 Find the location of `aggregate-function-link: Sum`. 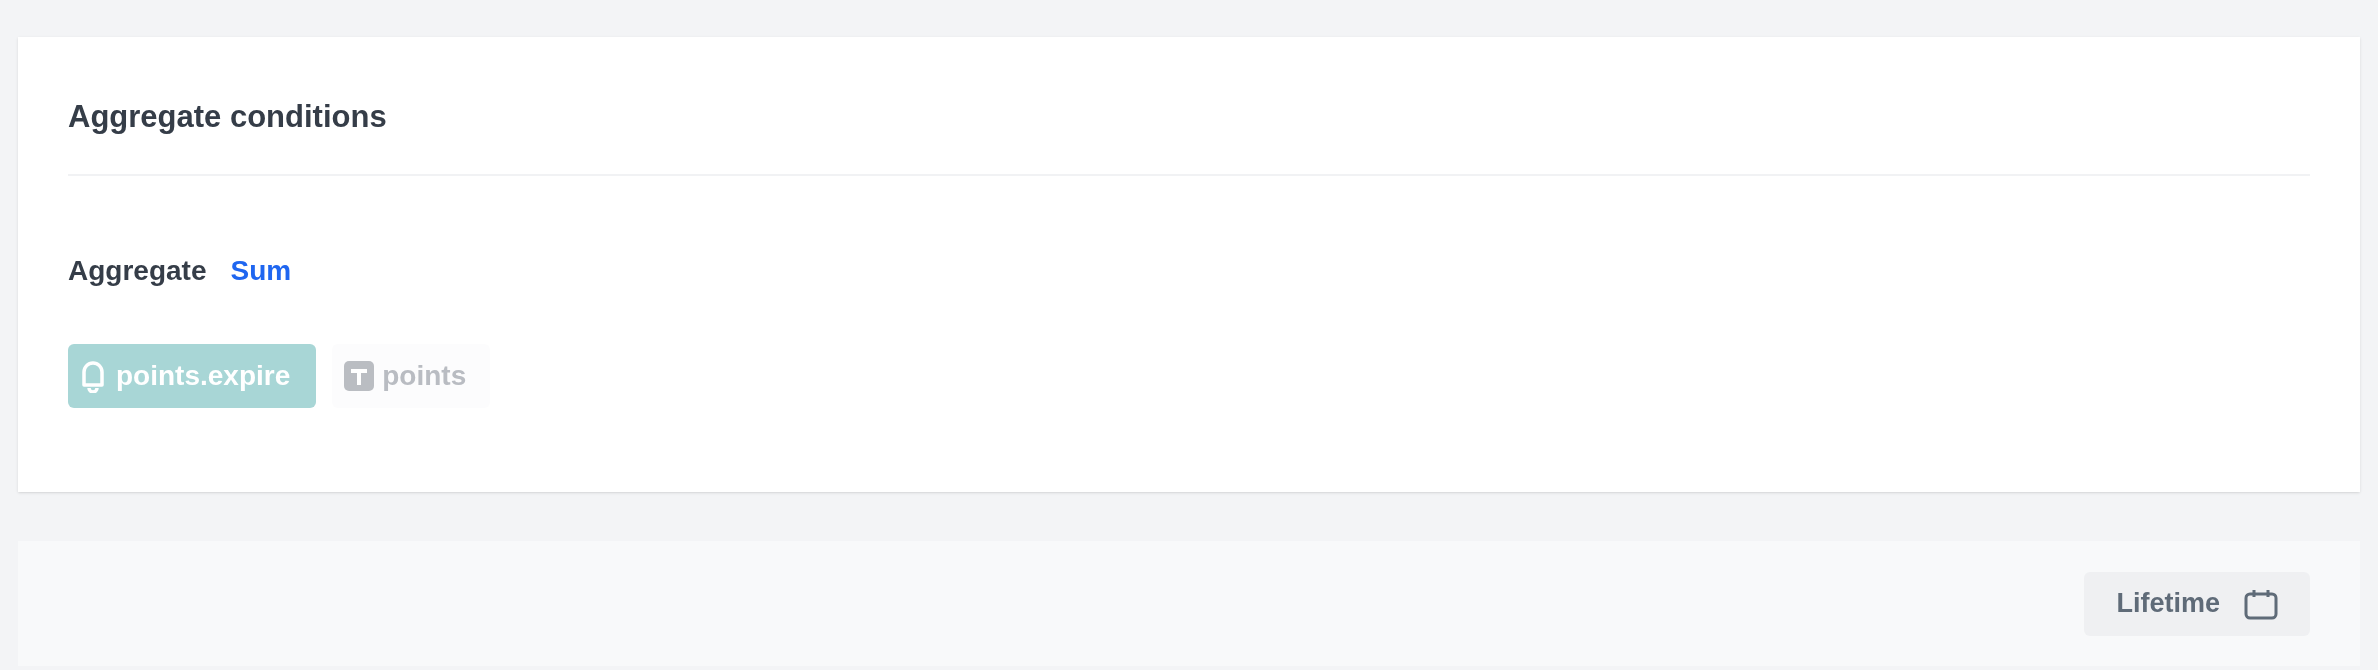

aggregate-function-link: Sum is located at coordinates (261, 271).